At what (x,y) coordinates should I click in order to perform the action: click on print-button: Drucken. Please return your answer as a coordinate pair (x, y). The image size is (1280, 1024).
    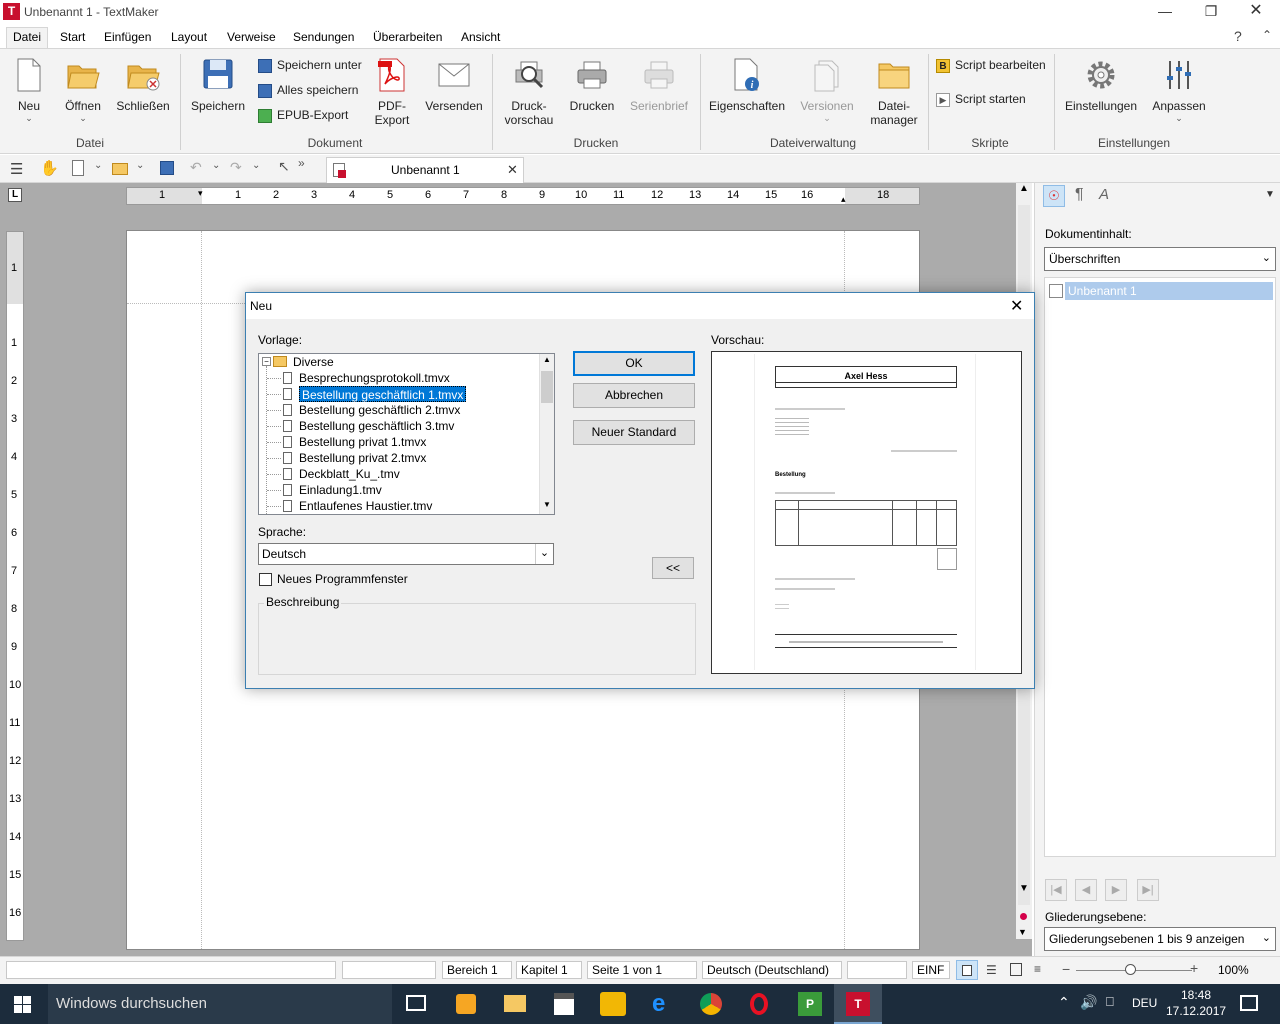
    Looking at the image, I should click on (592, 85).